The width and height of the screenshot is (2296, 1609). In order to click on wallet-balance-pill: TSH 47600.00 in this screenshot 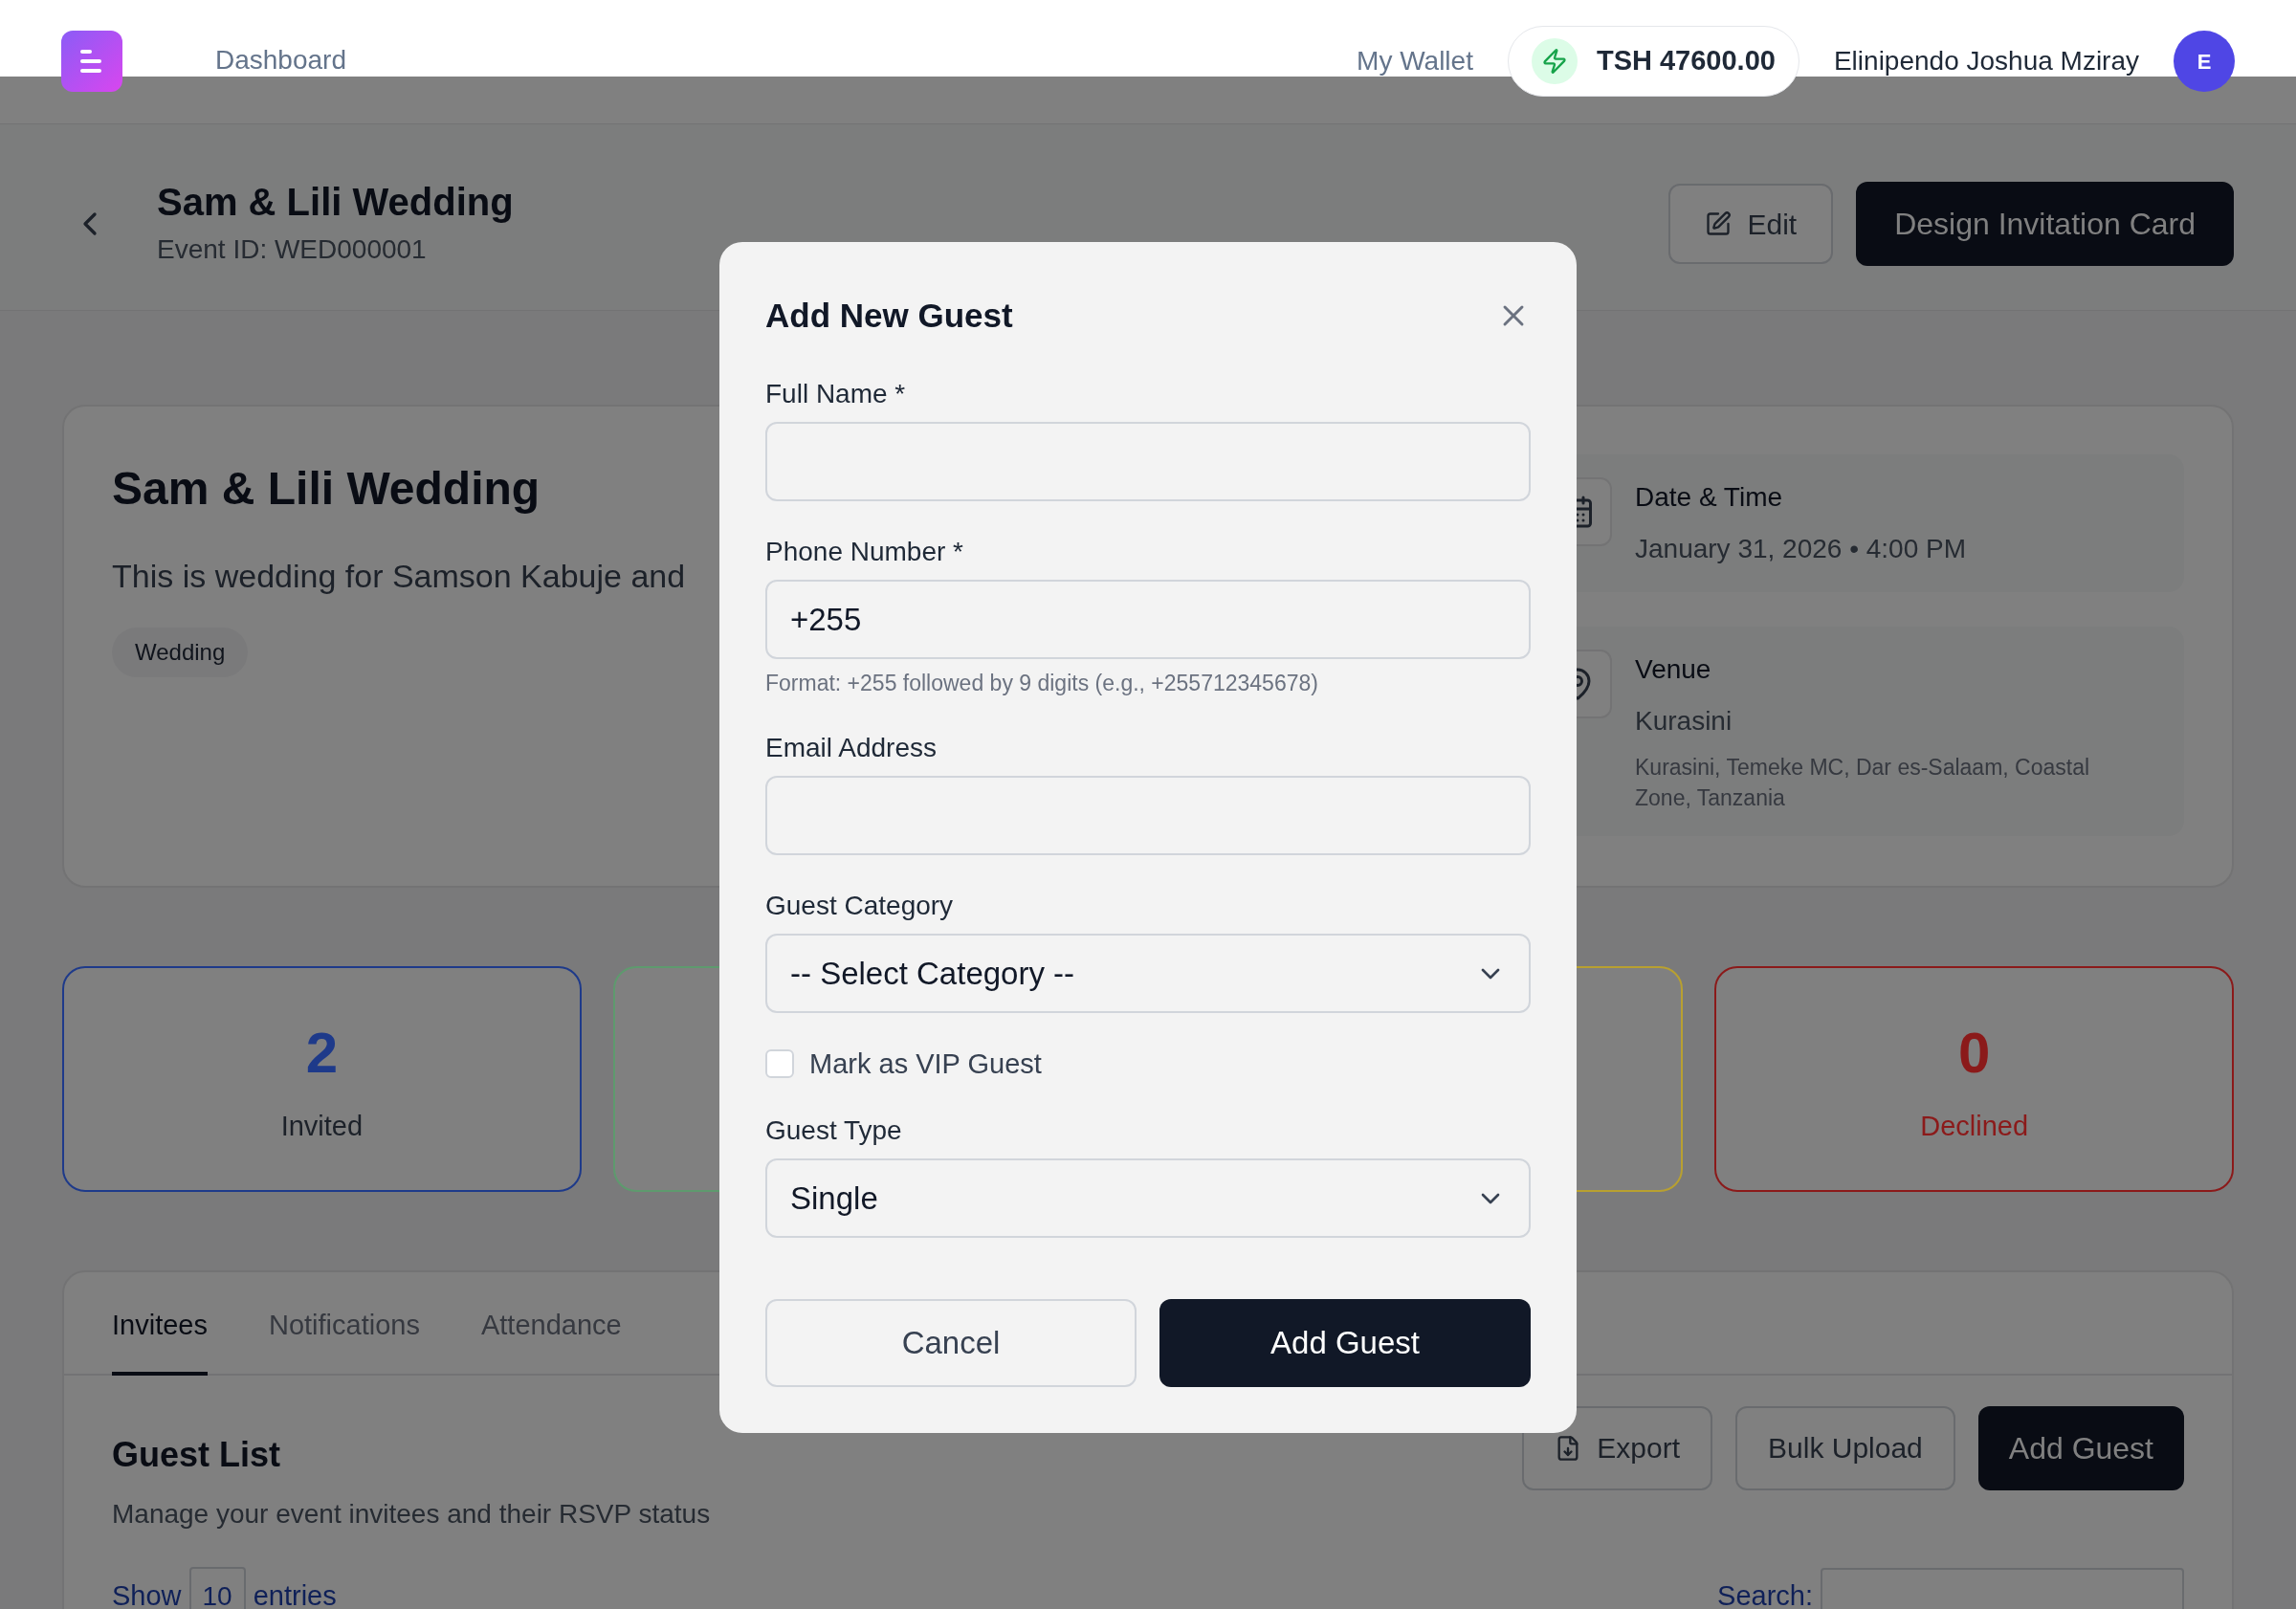, I will do `click(1653, 61)`.